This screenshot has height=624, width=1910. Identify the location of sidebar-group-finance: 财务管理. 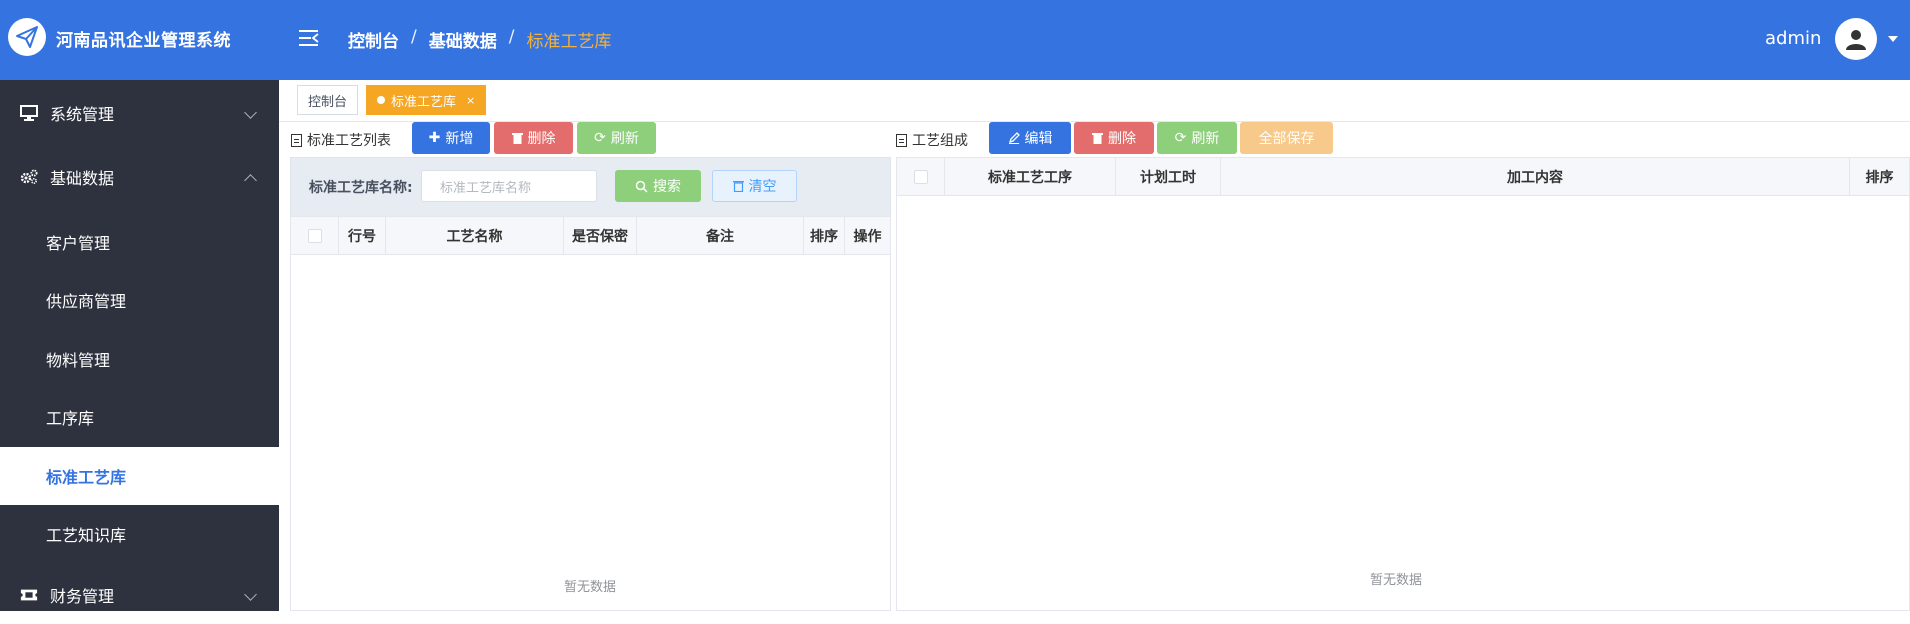
(139, 595).